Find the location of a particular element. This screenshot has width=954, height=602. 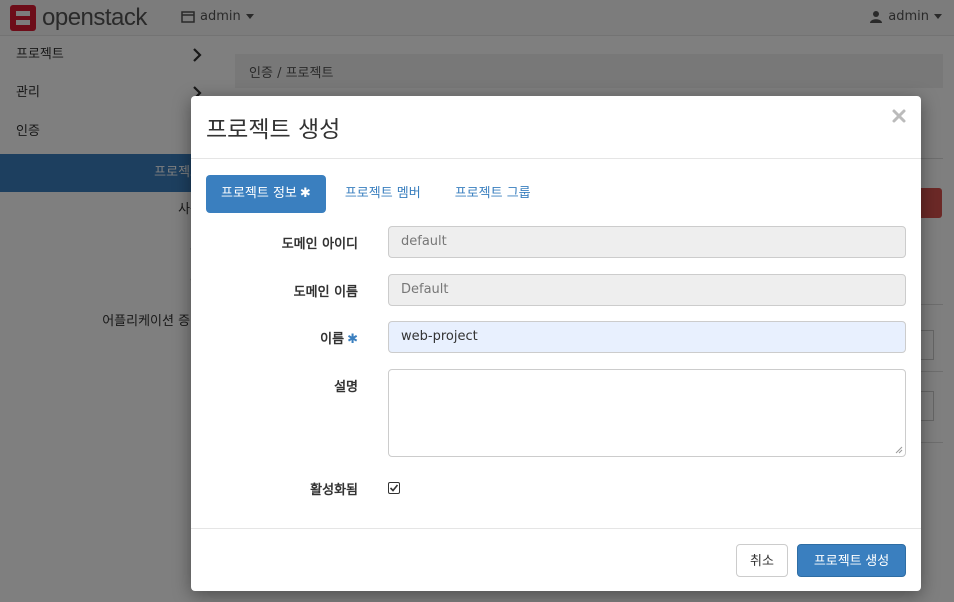

modal-footer: 취소 프로젝트 생성 is located at coordinates (556, 559).